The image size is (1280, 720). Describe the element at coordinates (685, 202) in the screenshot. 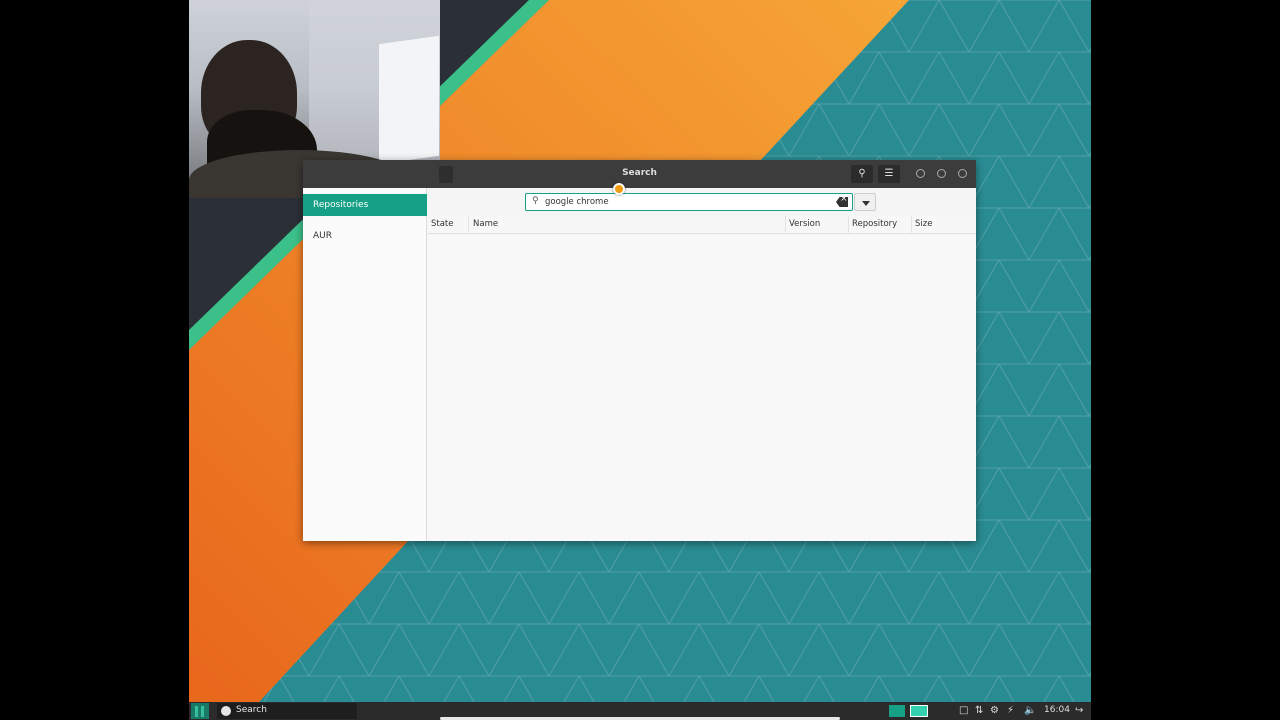

I see `search-input` at that location.